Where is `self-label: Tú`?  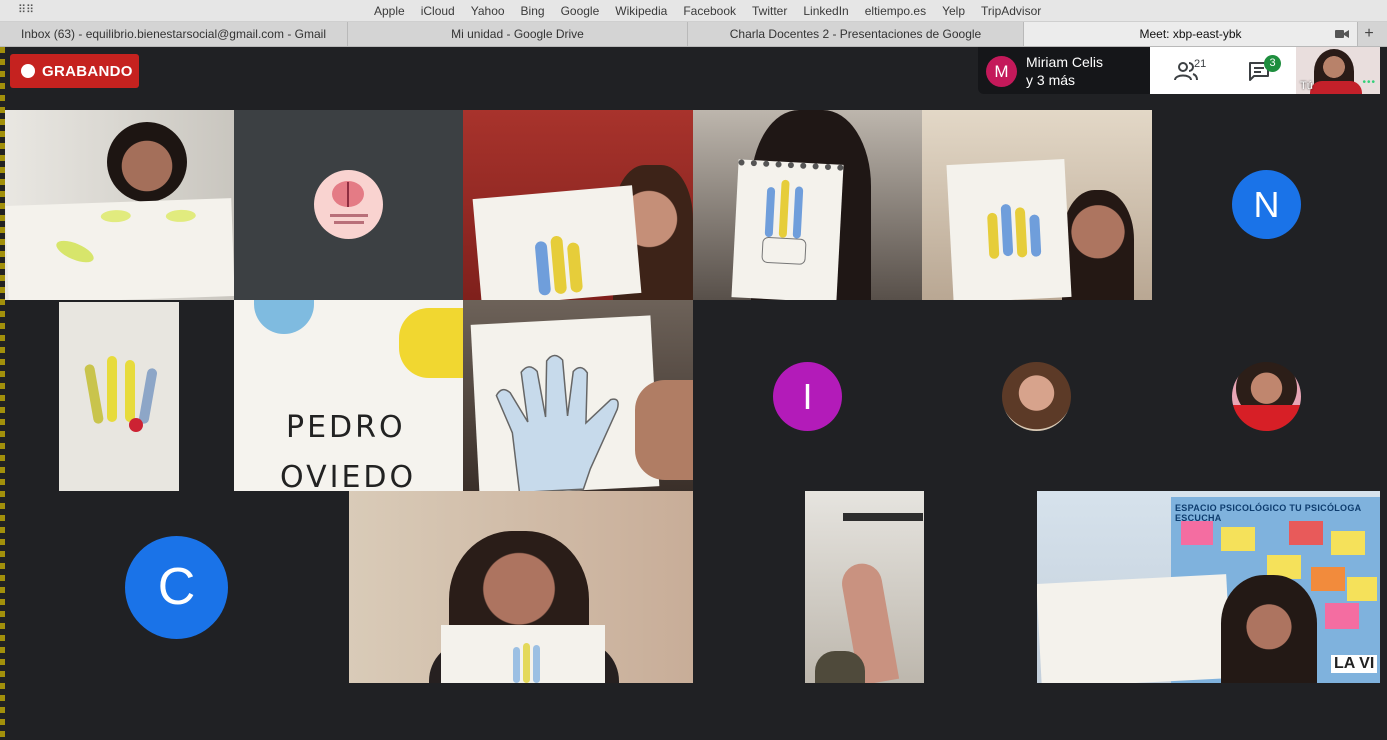 self-label: Tú is located at coordinates (1306, 86).